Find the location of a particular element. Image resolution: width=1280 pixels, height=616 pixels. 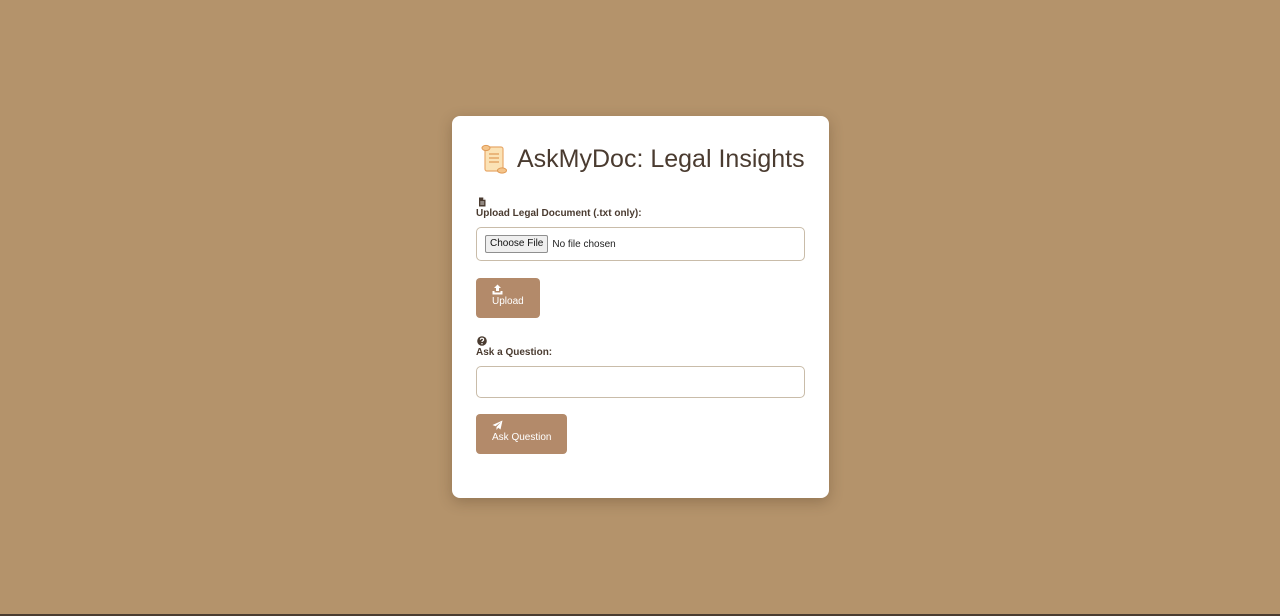

question-circle-icon is located at coordinates (482, 341).